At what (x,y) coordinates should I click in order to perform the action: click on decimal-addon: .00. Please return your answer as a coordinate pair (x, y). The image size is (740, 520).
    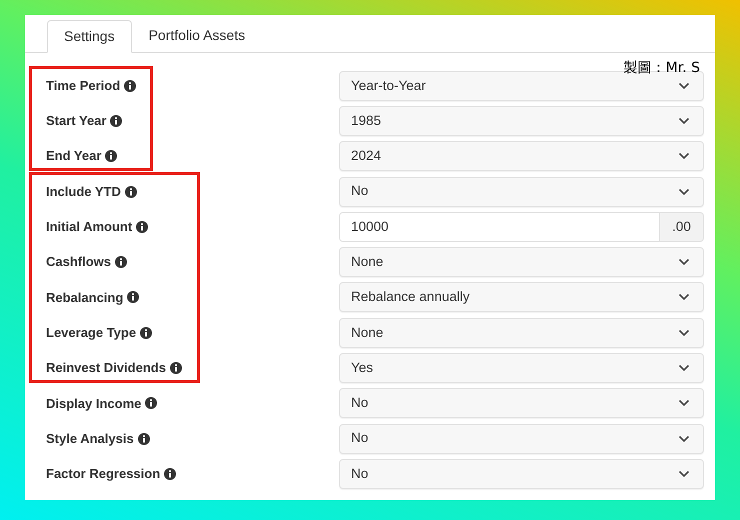
    Looking at the image, I should click on (682, 227).